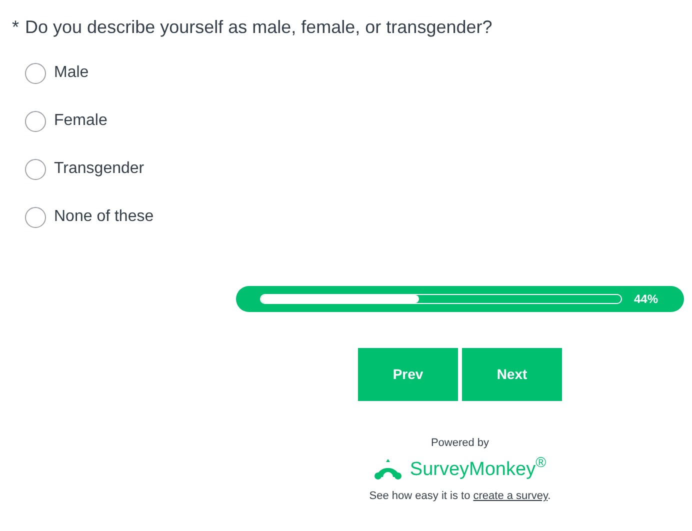 The image size is (692, 531). I want to click on progress-percent: 44%, so click(646, 299).